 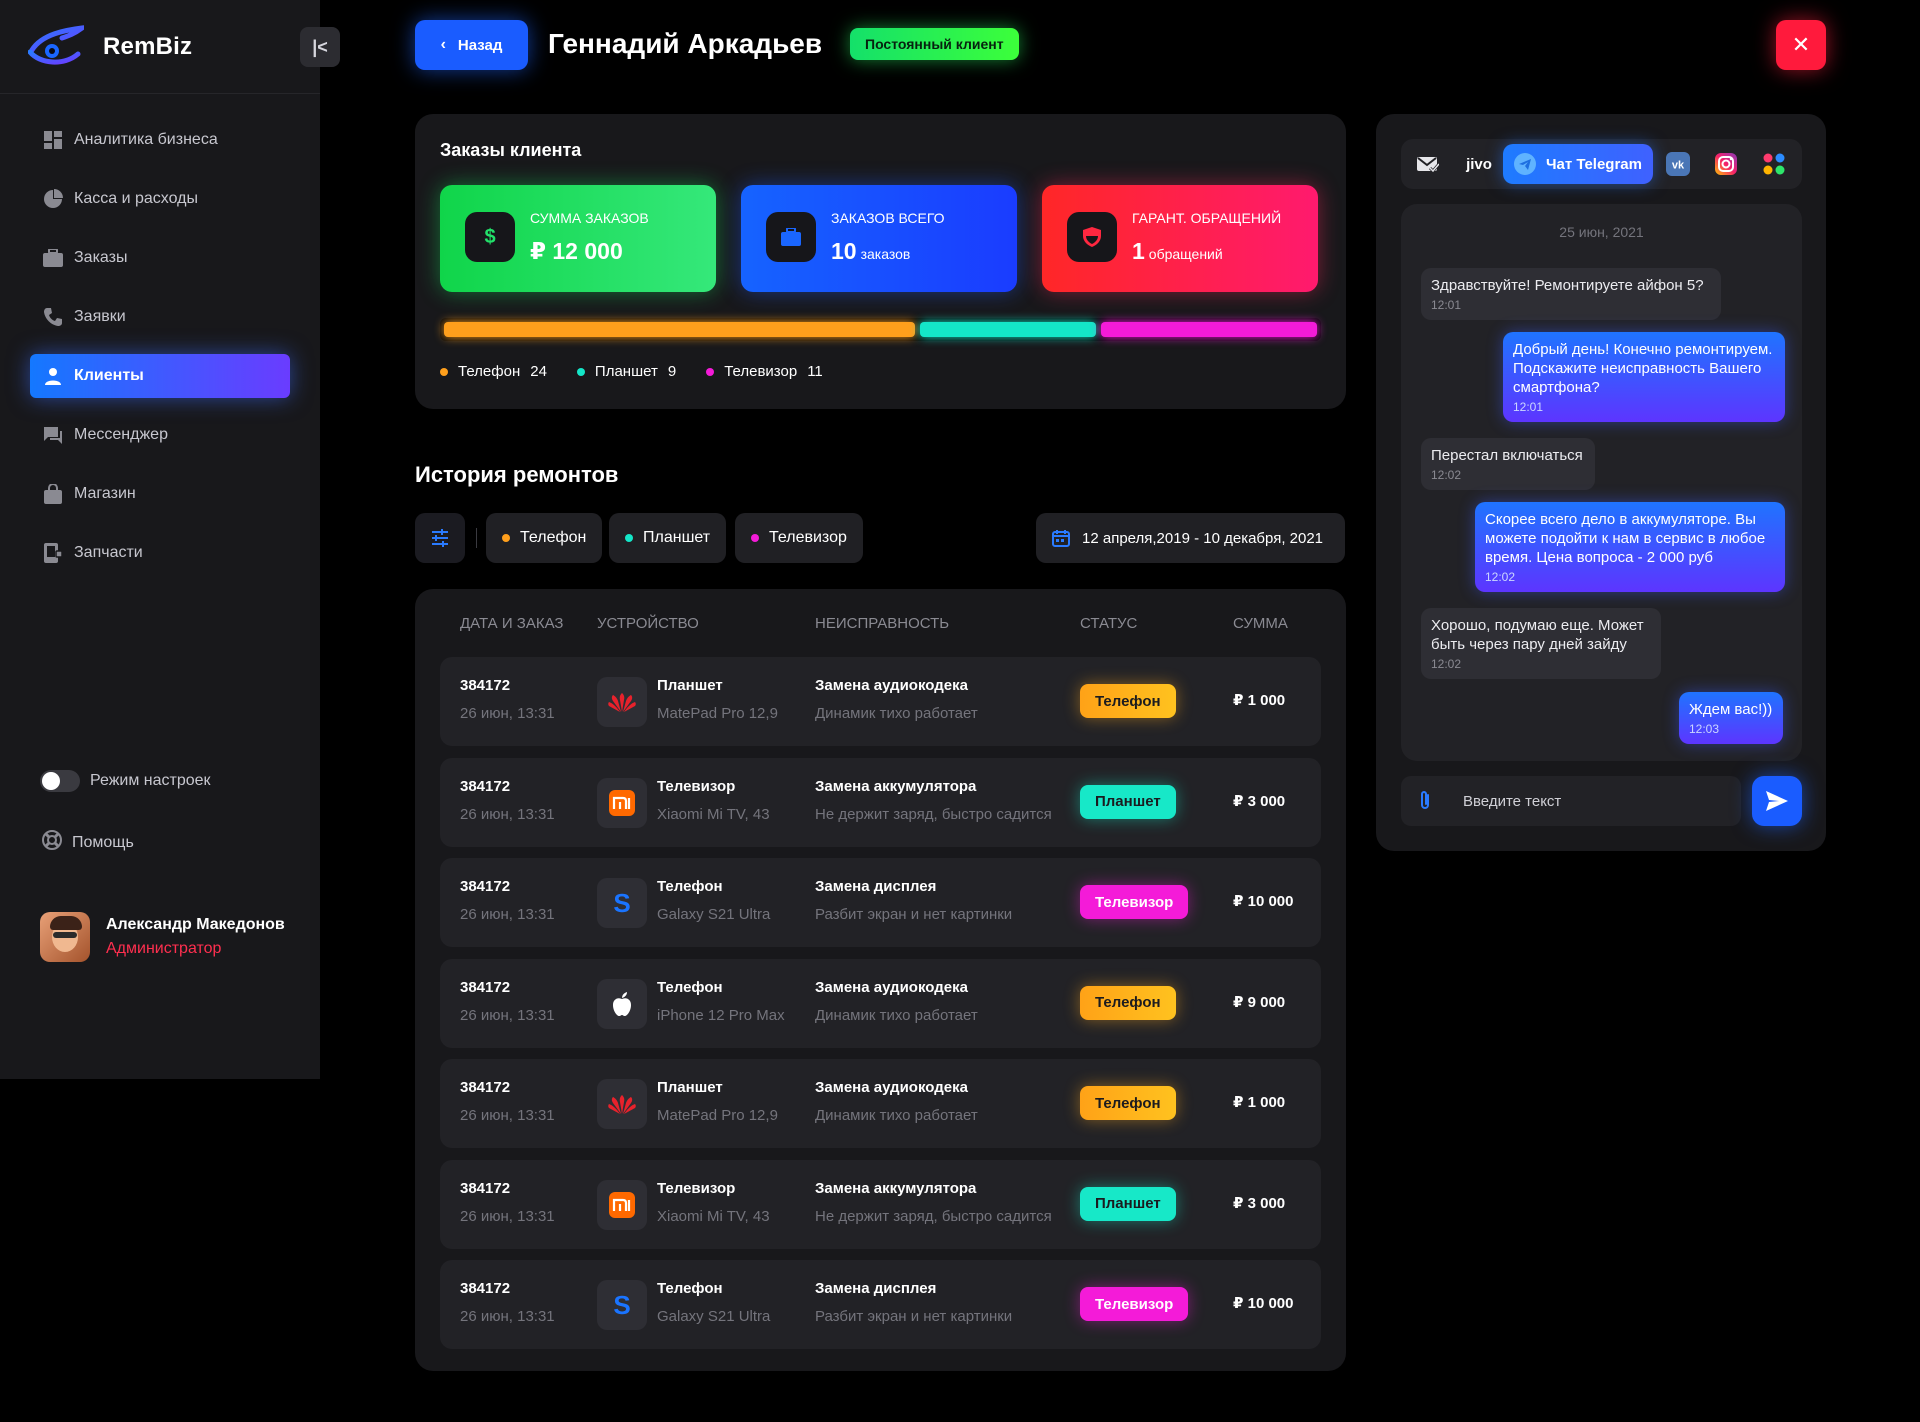 I want to click on status-badge: Телевизор, so click(x=1134, y=902).